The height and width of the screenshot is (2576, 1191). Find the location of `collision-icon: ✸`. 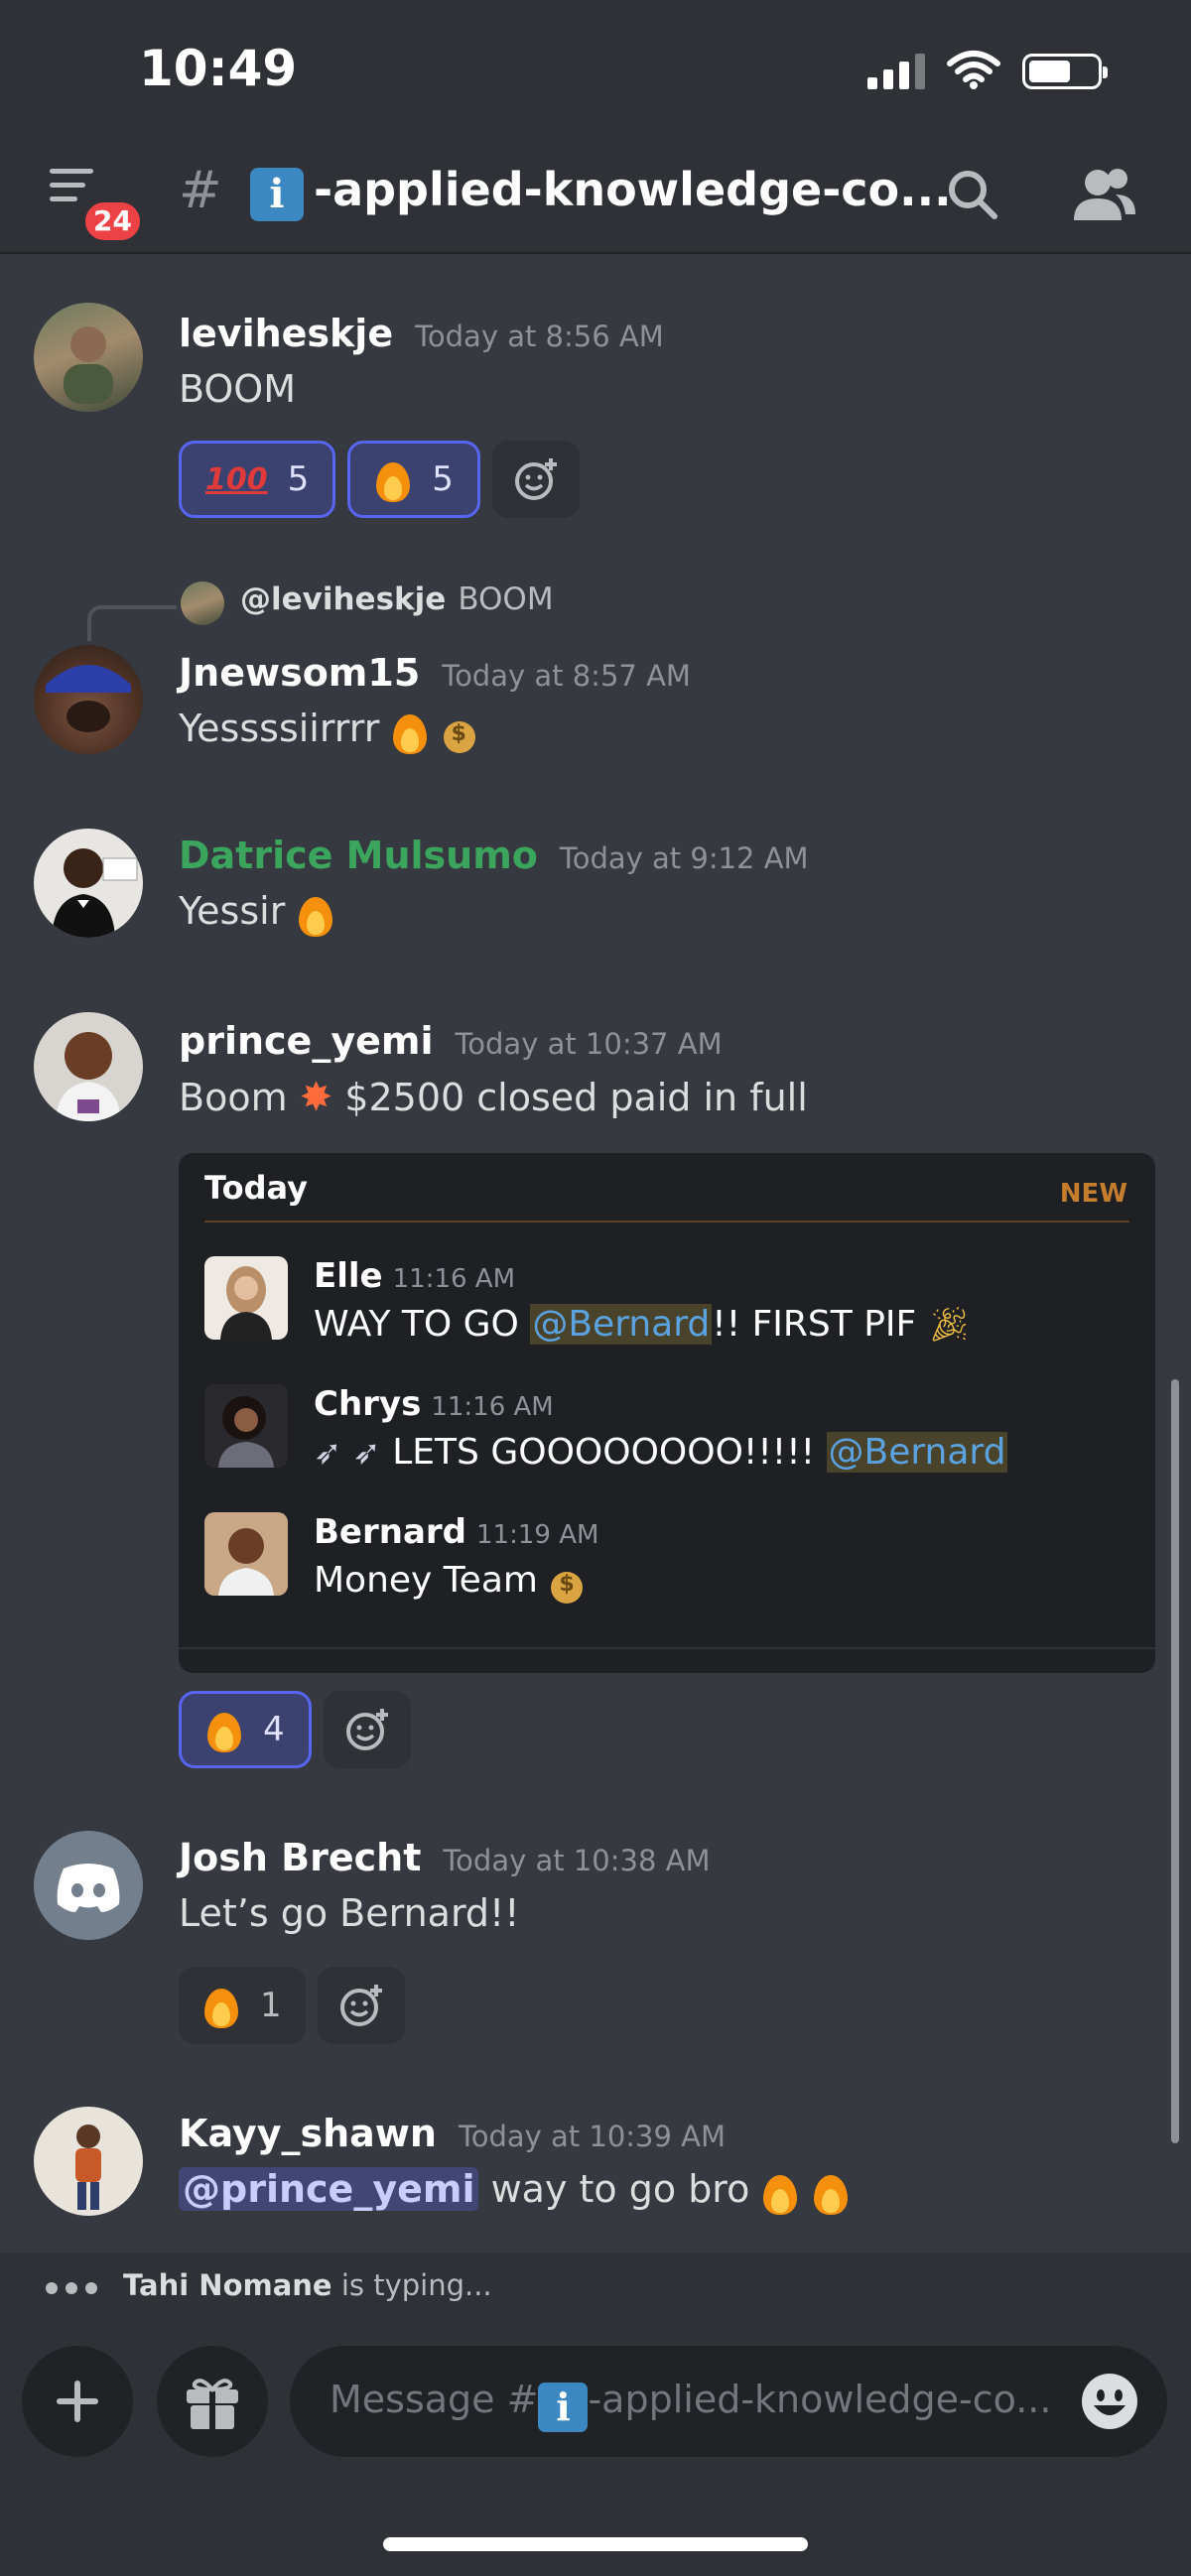

collision-icon: ✸ is located at coordinates (316, 1097).